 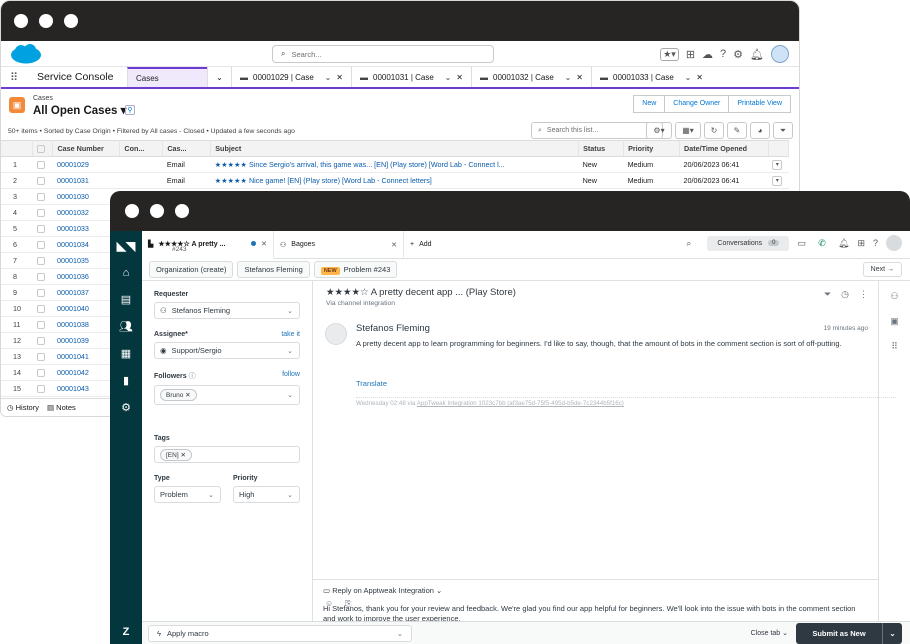 What do you see at coordinates (697, 104) in the screenshot?
I see `change-owner-button: Change Owner` at bounding box center [697, 104].